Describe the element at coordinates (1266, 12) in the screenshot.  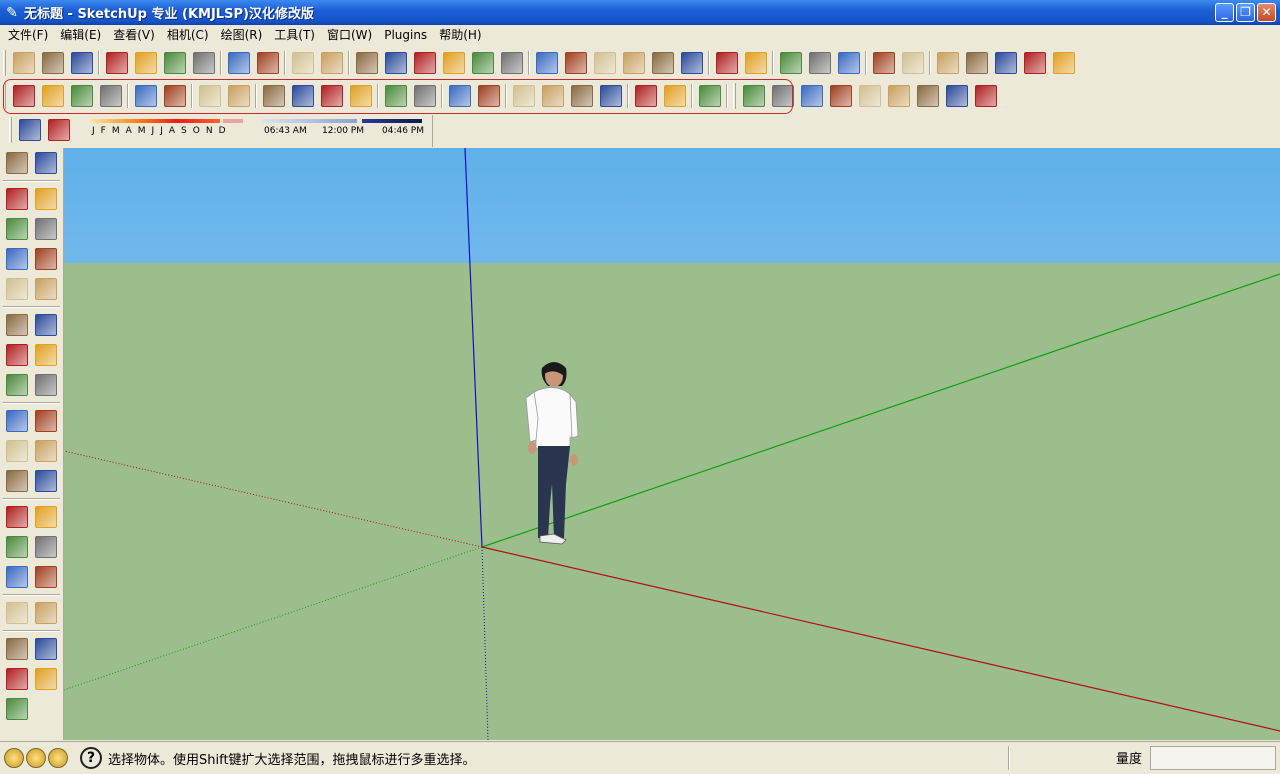
I see `close-button: ✕` at that location.